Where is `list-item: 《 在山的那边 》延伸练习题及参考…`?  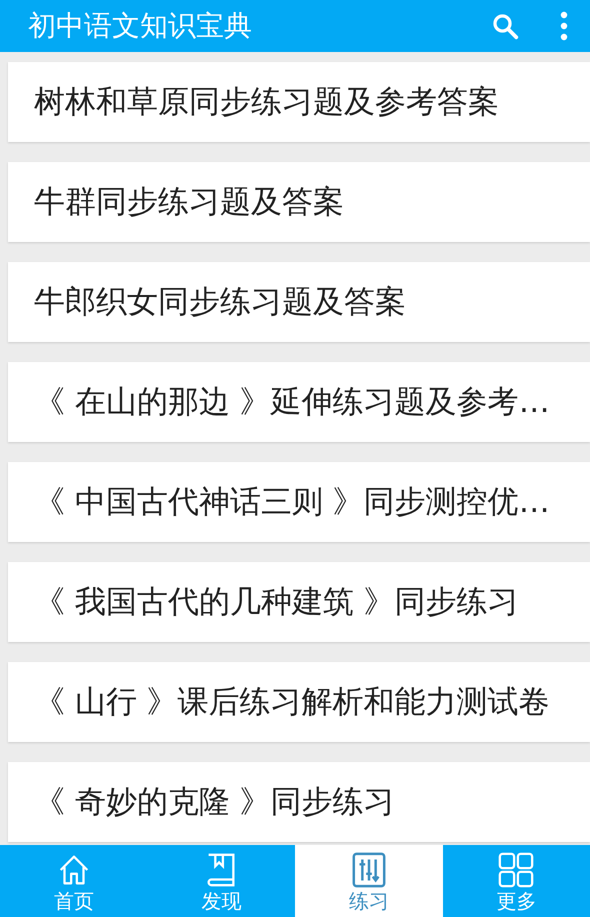 list-item: 《 在山的那边 》延伸练习题及参考… is located at coordinates (299, 402).